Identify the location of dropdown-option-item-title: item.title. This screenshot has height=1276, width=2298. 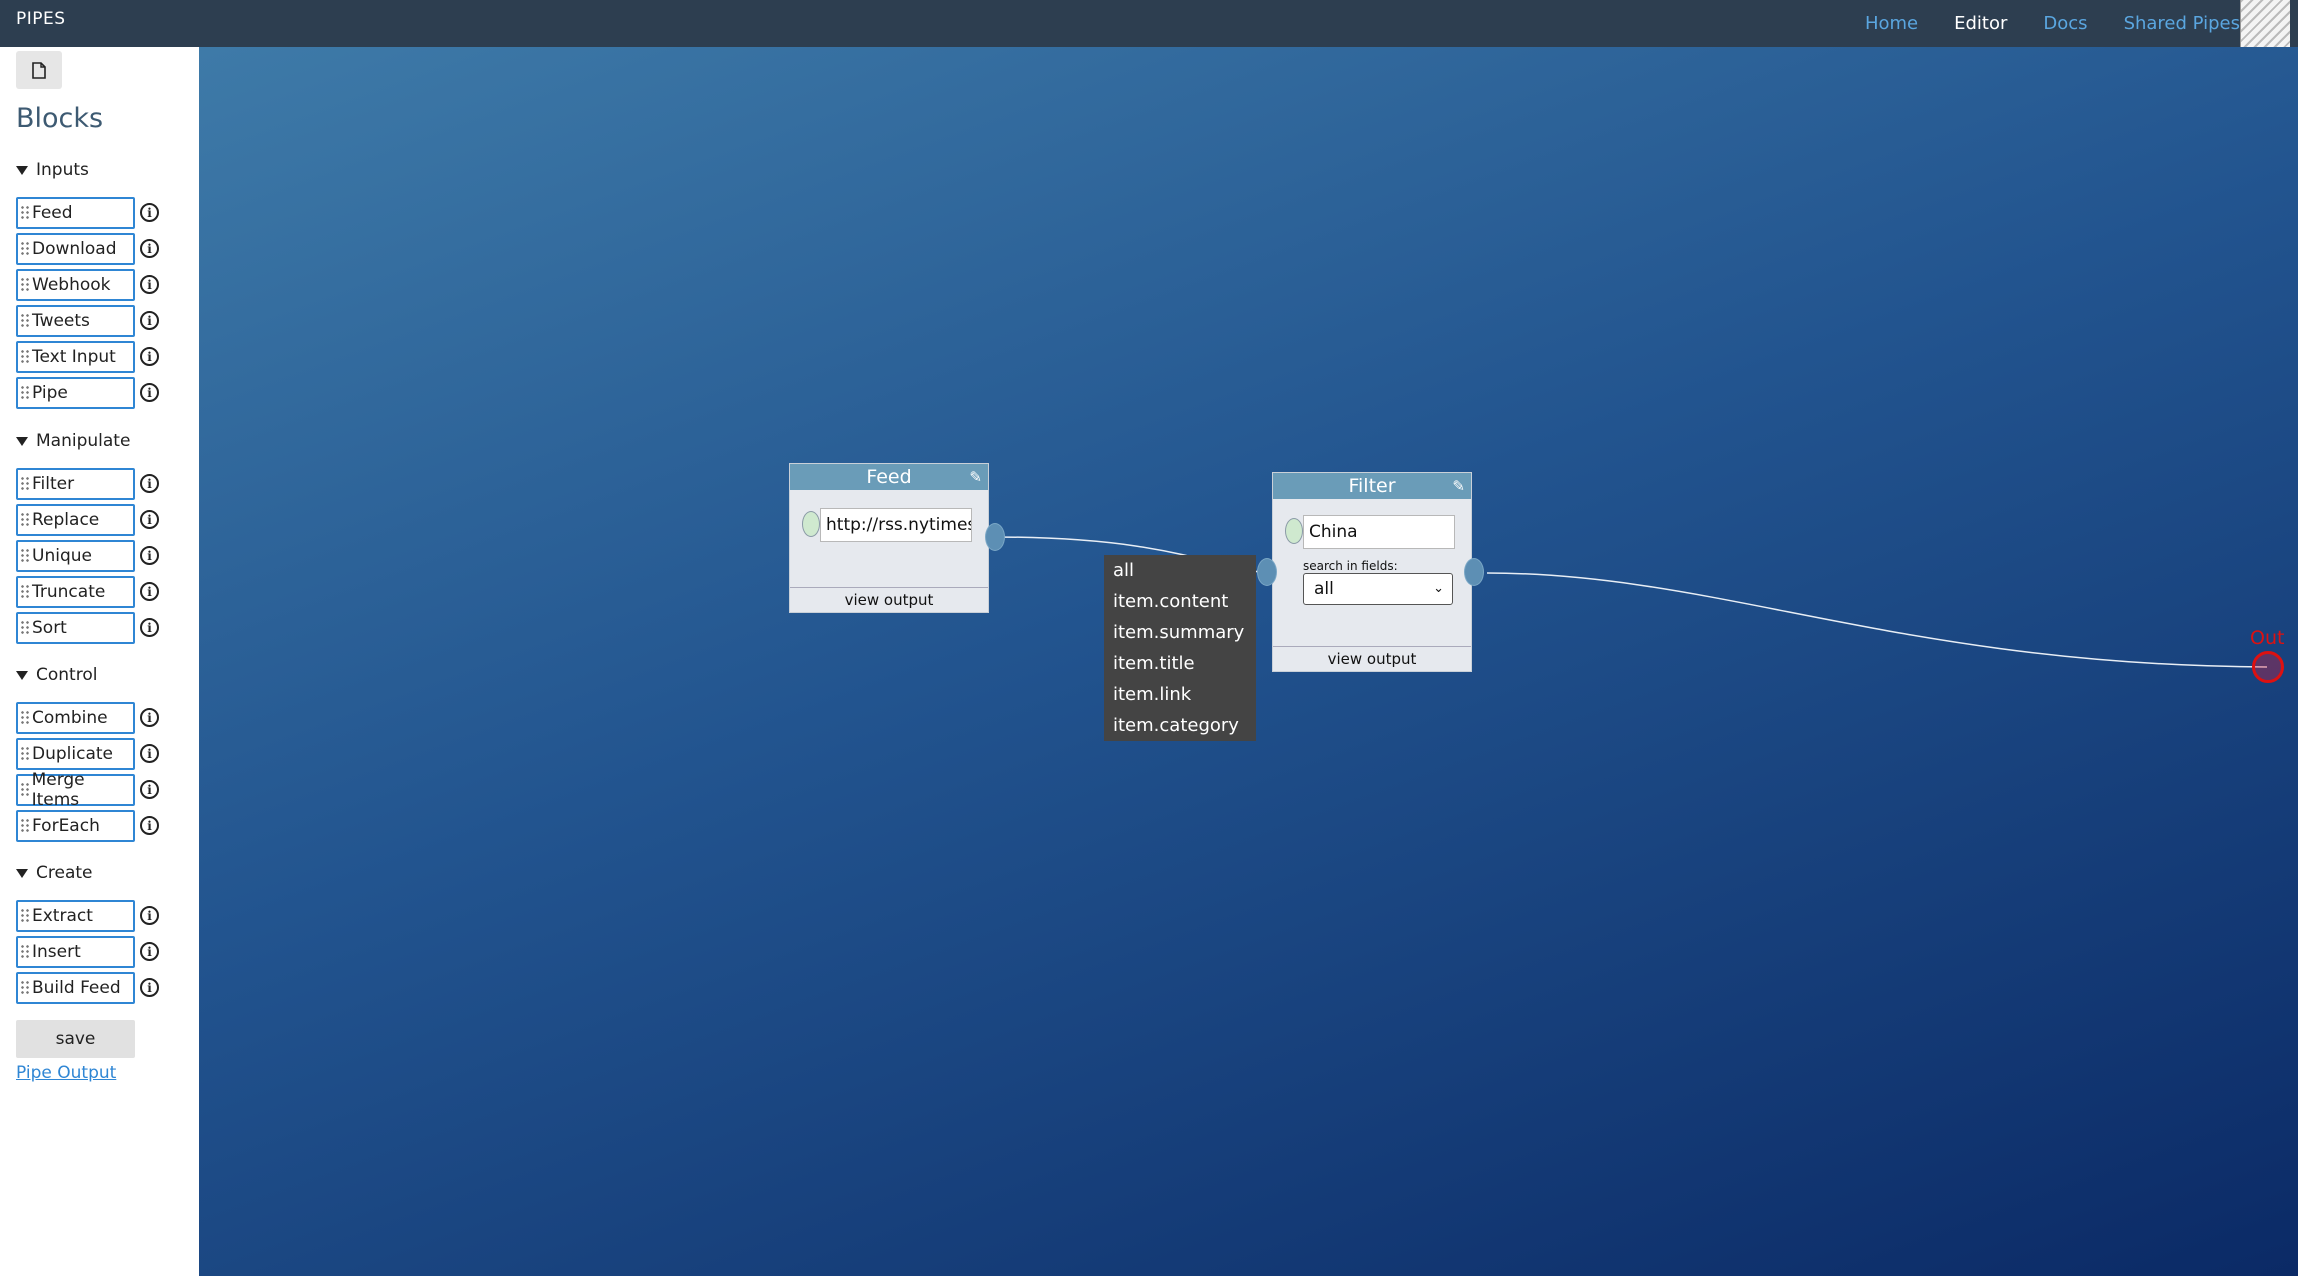
(1180, 663).